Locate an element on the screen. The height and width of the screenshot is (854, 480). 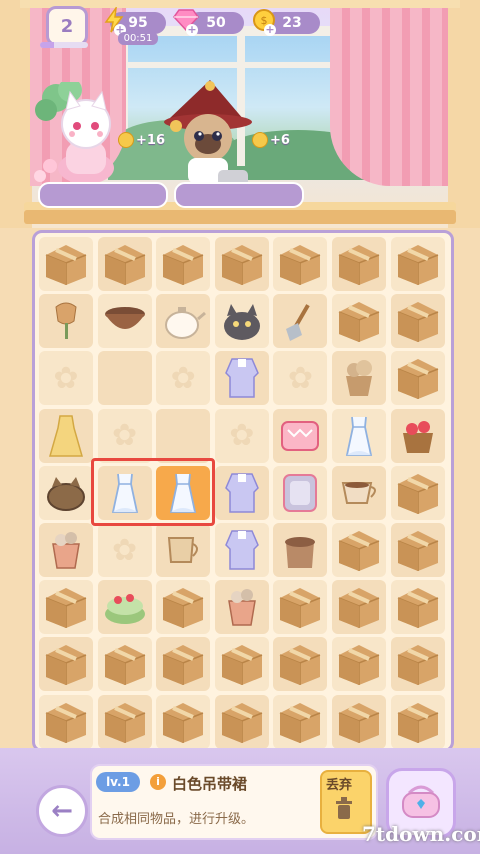
item-pot-blanket-icon is located at coordinates (300, 550).